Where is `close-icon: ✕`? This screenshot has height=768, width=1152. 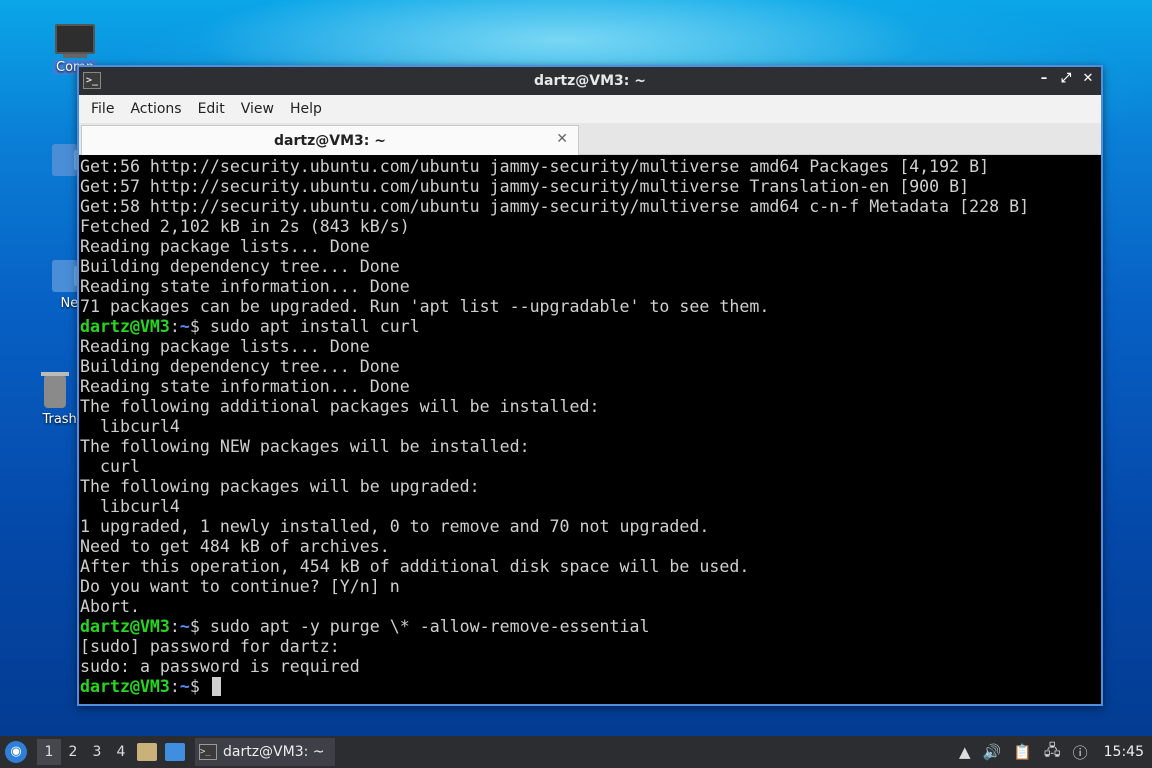
close-icon: ✕ is located at coordinates (1088, 78).